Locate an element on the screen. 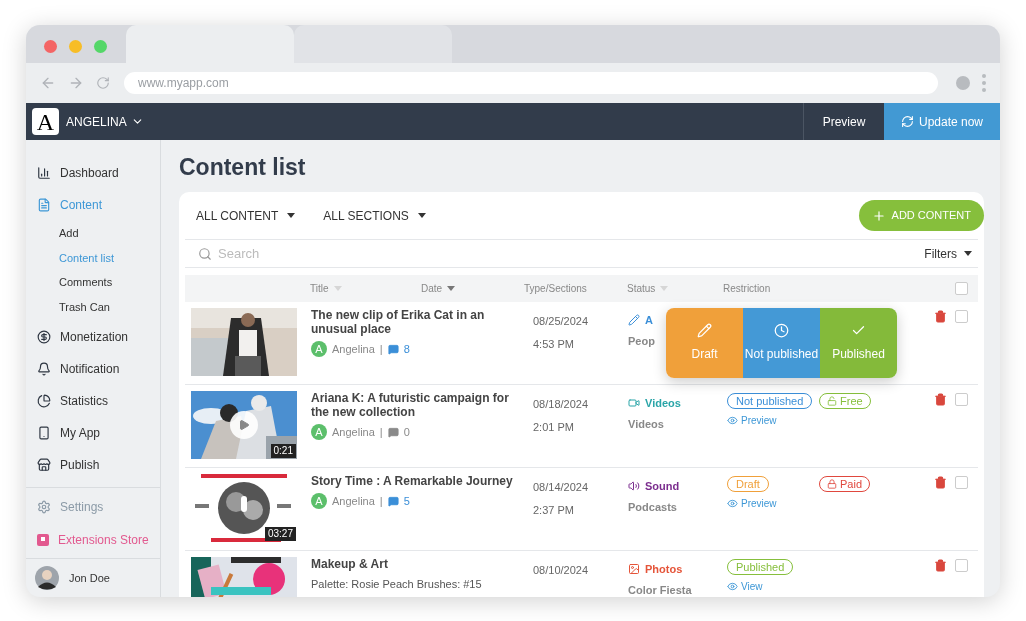 The image size is (1026, 621). page-title: Content list is located at coordinates (243, 167).